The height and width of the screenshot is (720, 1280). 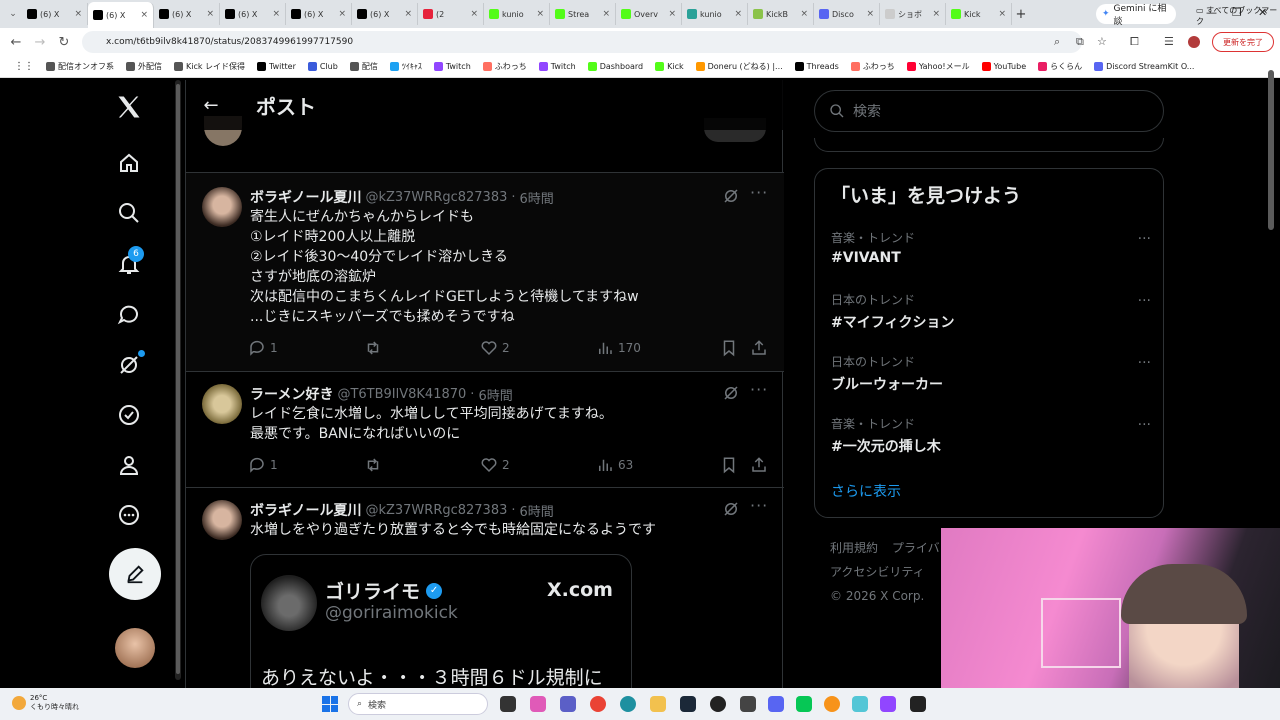 What do you see at coordinates (991, 435) in the screenshot?
I see `trend-item: 音楽・トレンド #一次元の挿し木 ···` at bounding box center [991, 435].